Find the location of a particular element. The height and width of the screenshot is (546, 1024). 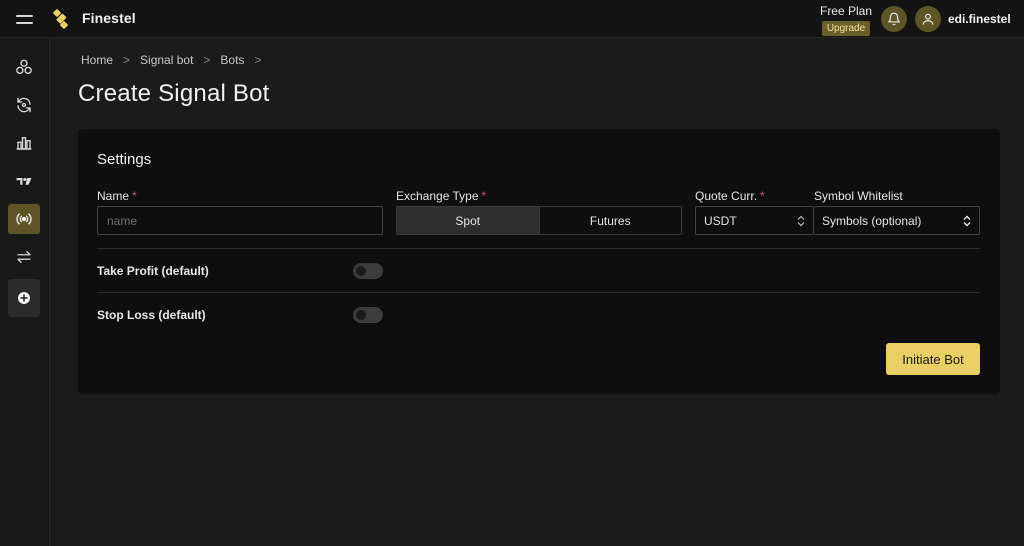

name-label: Name * is located at coordinates (117, 196).